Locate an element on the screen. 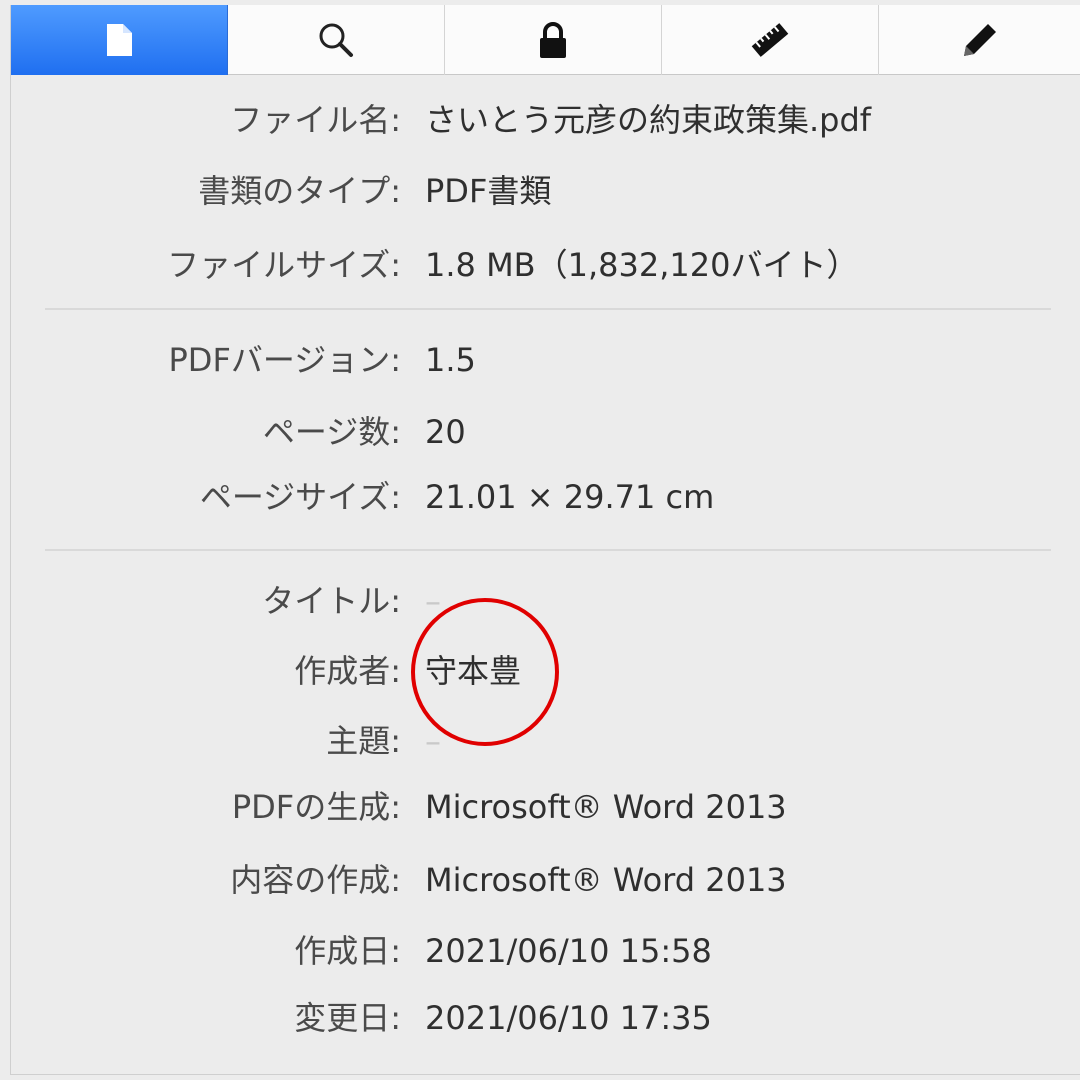 This screenshot has height=1080, width=1080. info-row-subject: 主題: – is located at coordinates (545, 741).